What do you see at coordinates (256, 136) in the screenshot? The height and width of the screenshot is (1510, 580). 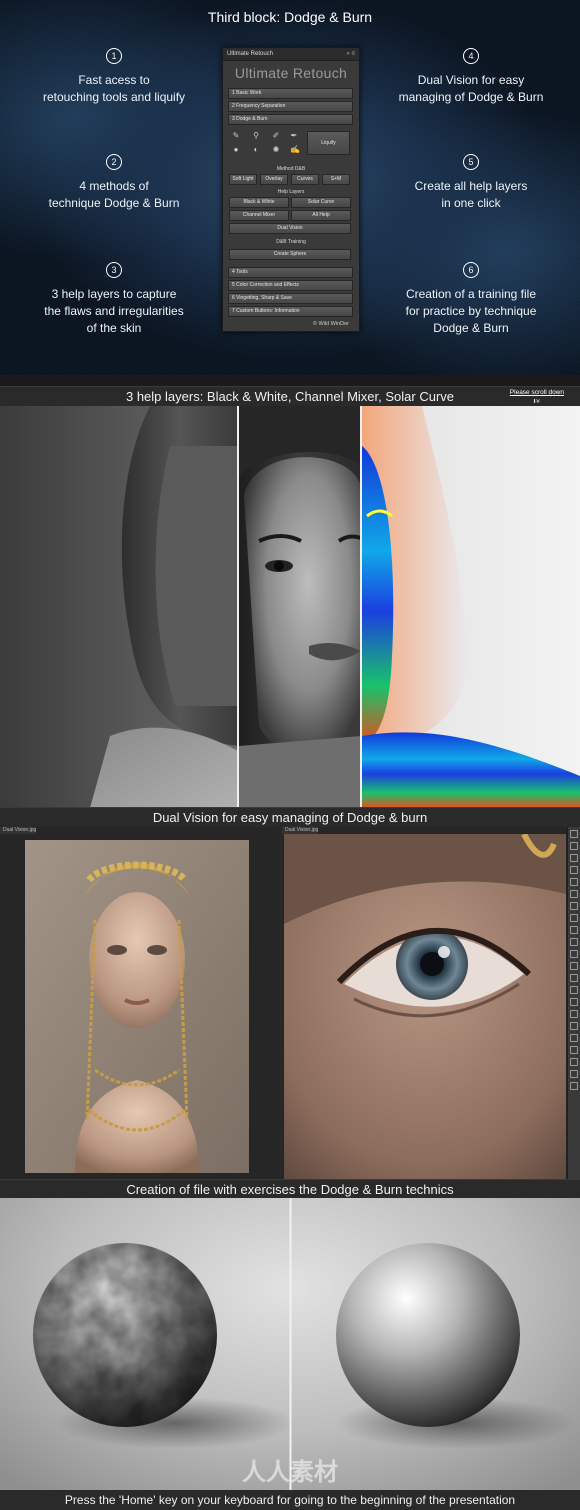 I see `clone-stamp-icon: ⚲` at bounding box center [256, 136].